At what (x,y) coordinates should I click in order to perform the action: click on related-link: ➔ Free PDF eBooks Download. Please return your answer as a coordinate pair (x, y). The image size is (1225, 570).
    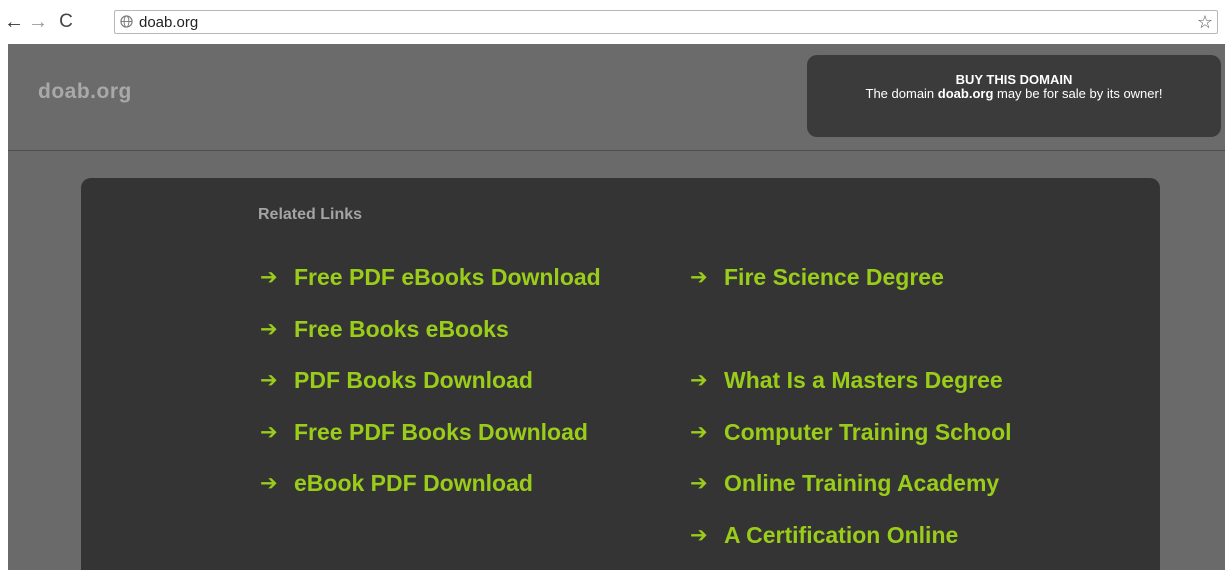
    Looking at the image, I should click on (473, 278).